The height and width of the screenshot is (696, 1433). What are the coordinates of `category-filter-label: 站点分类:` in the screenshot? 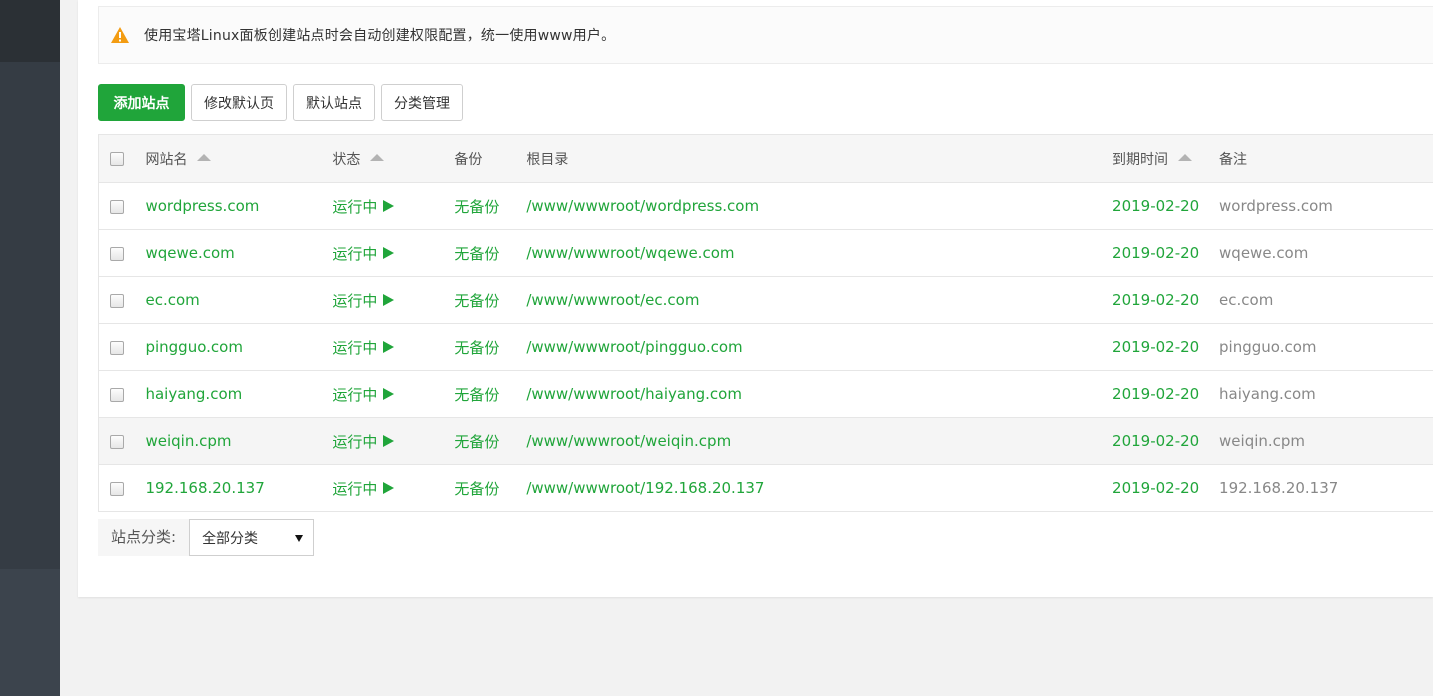 It's located at (144, 537).